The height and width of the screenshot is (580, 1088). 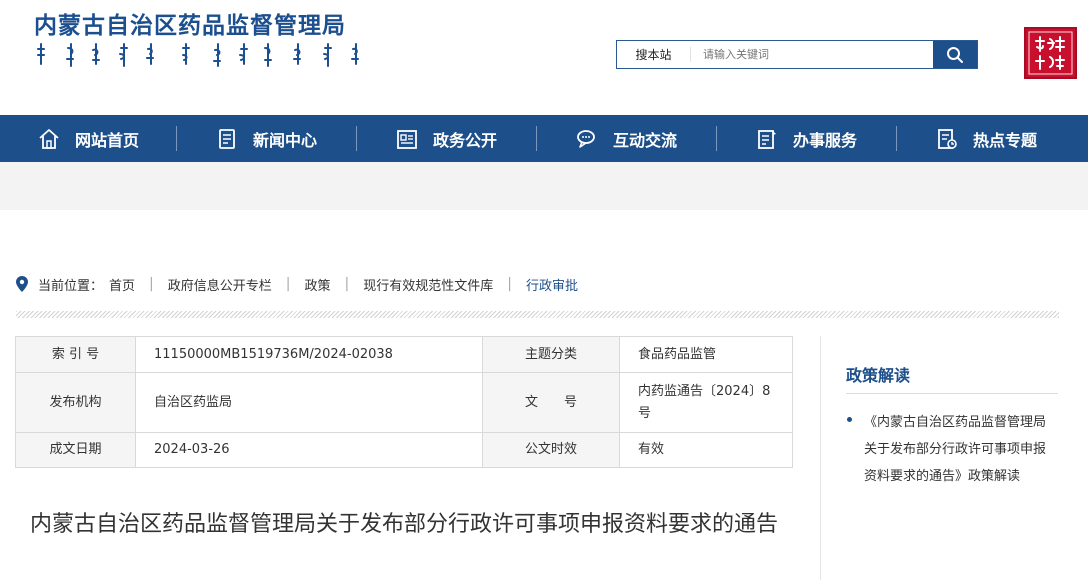 What do you see at coordinates (464, 140) in the screenshot?
I see `nav-label: 政务公开` at bounding box center [464, 140].